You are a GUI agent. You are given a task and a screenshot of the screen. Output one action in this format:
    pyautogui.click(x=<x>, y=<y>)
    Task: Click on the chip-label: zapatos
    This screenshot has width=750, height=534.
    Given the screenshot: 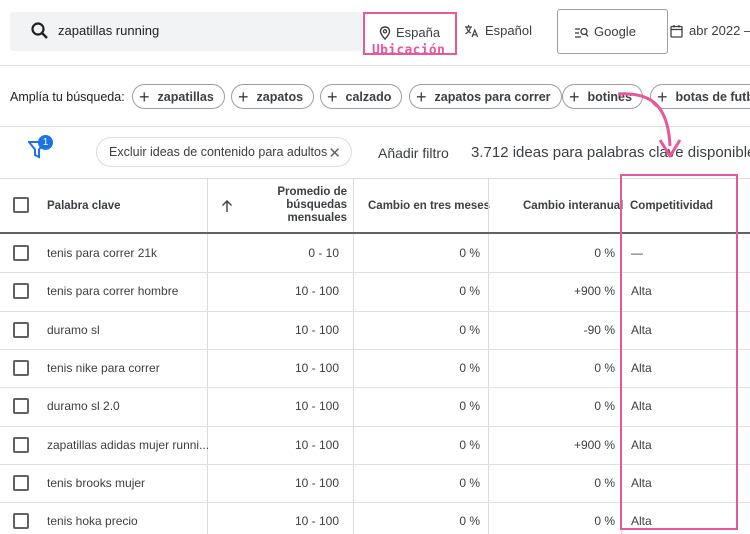 What is the action you would take?
    pyautogui.click(x=280, y=96)
    